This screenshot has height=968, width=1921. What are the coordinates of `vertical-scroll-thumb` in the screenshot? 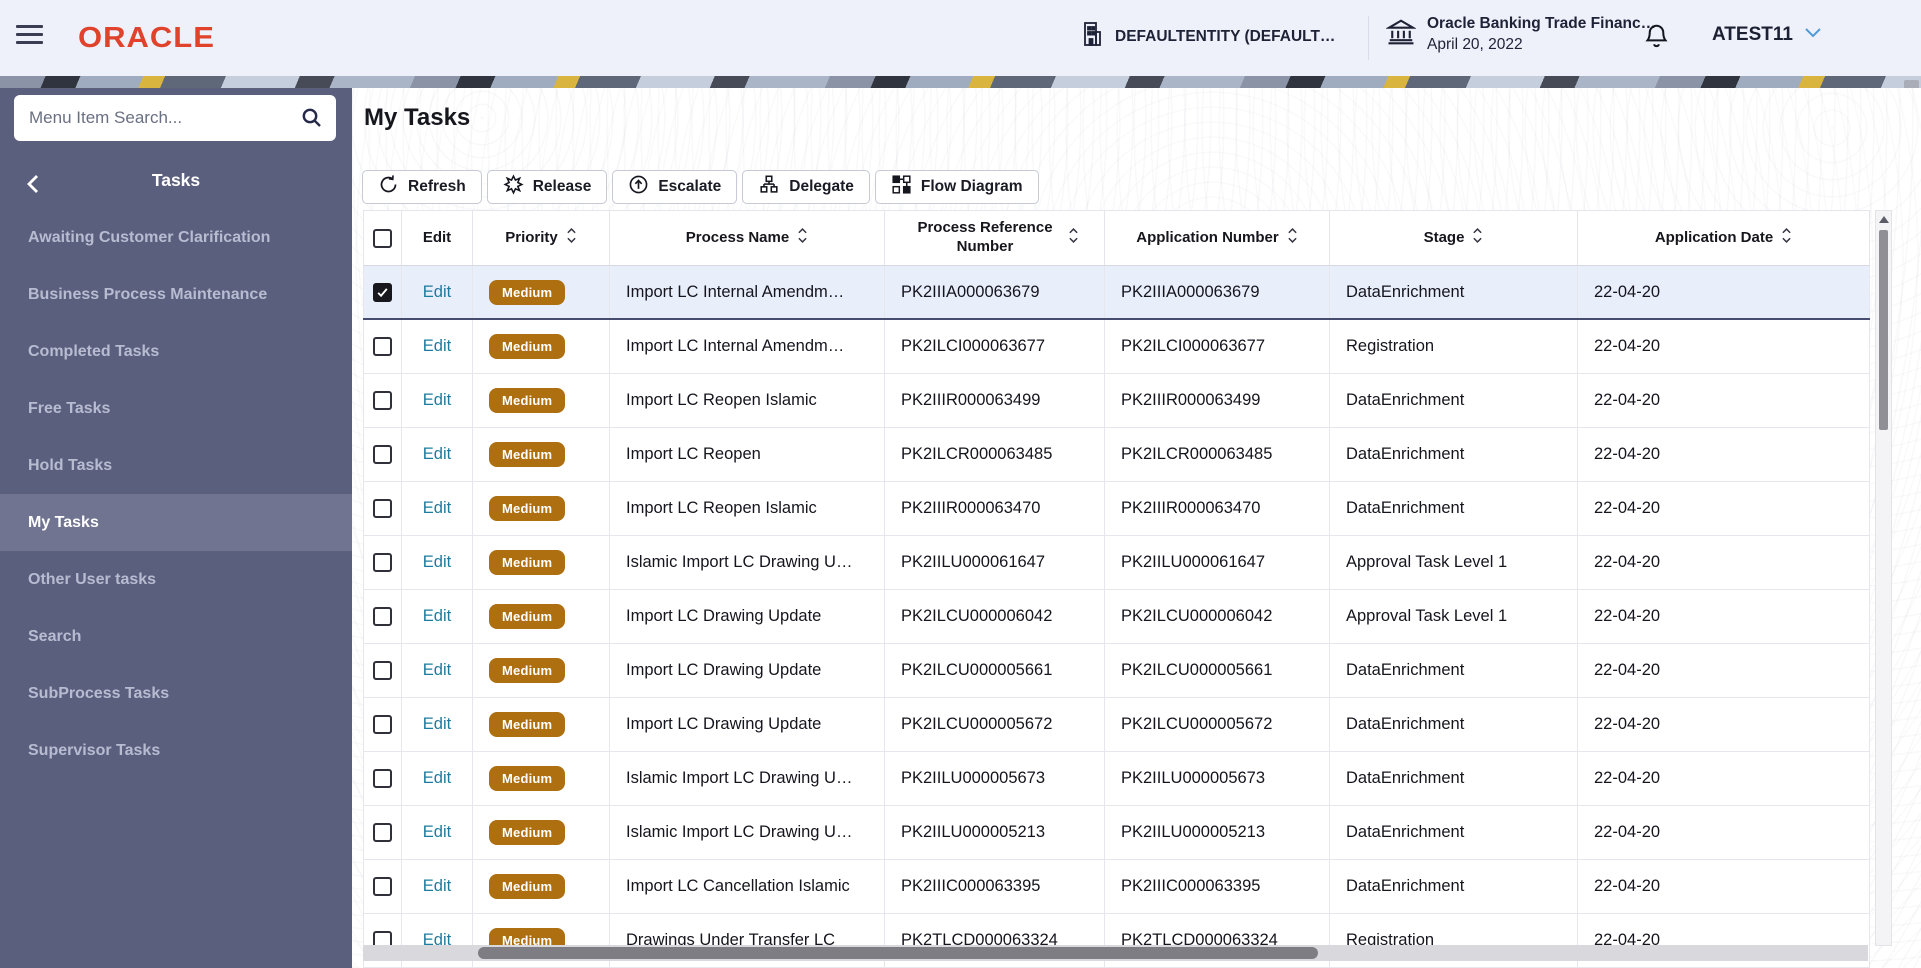 It's located at (1883, 330).